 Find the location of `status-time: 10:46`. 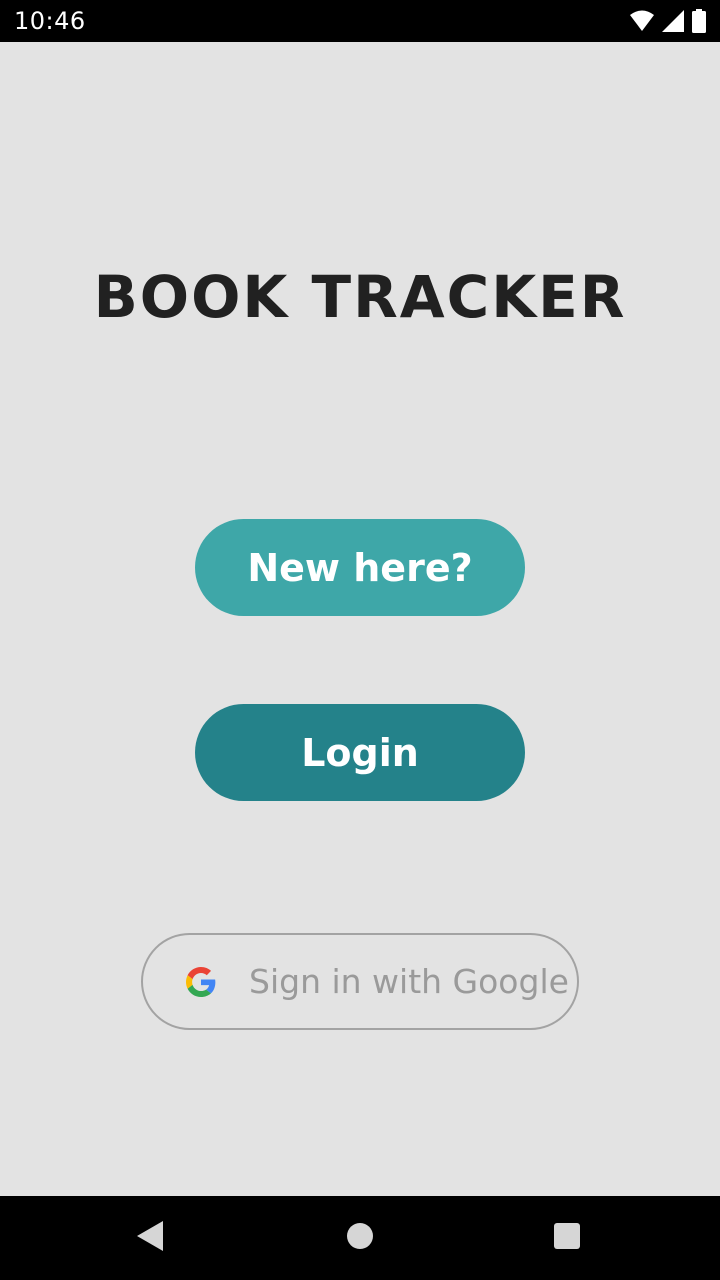

status-time: 10:46 is located at coordinates (50, 21).